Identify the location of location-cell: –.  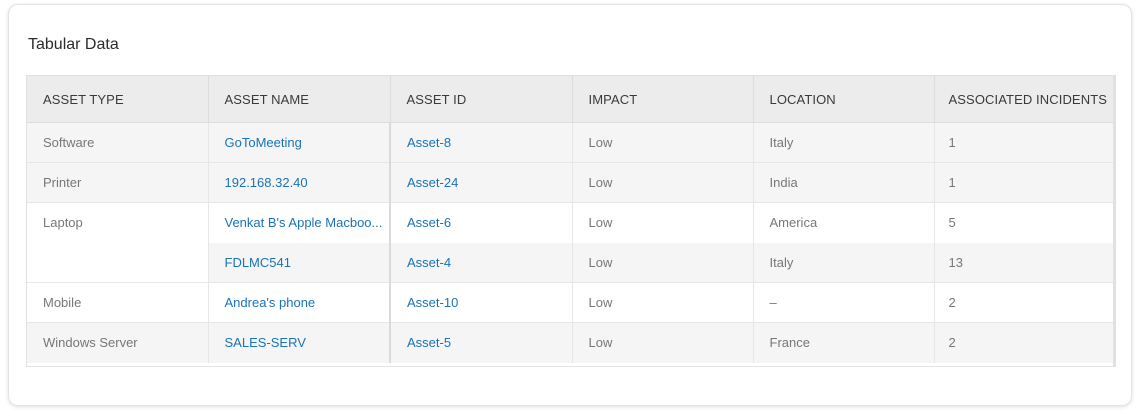
(844, 302).